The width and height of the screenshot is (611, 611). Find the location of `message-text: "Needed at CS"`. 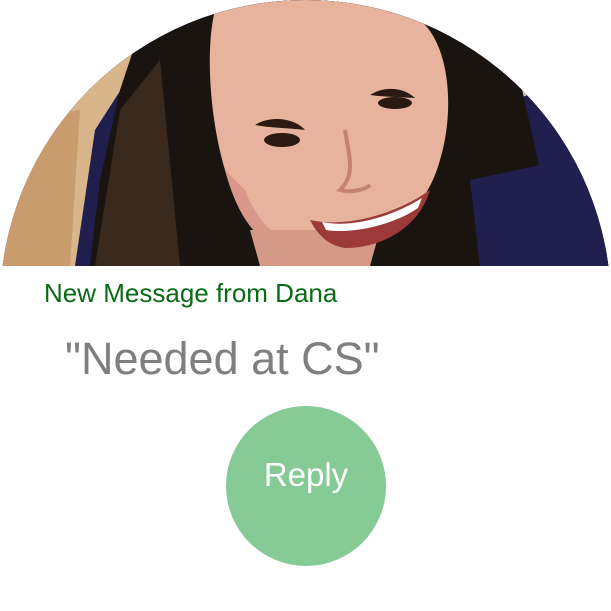

message-text: "Needed at CS" is located at coordinates (222, 358).